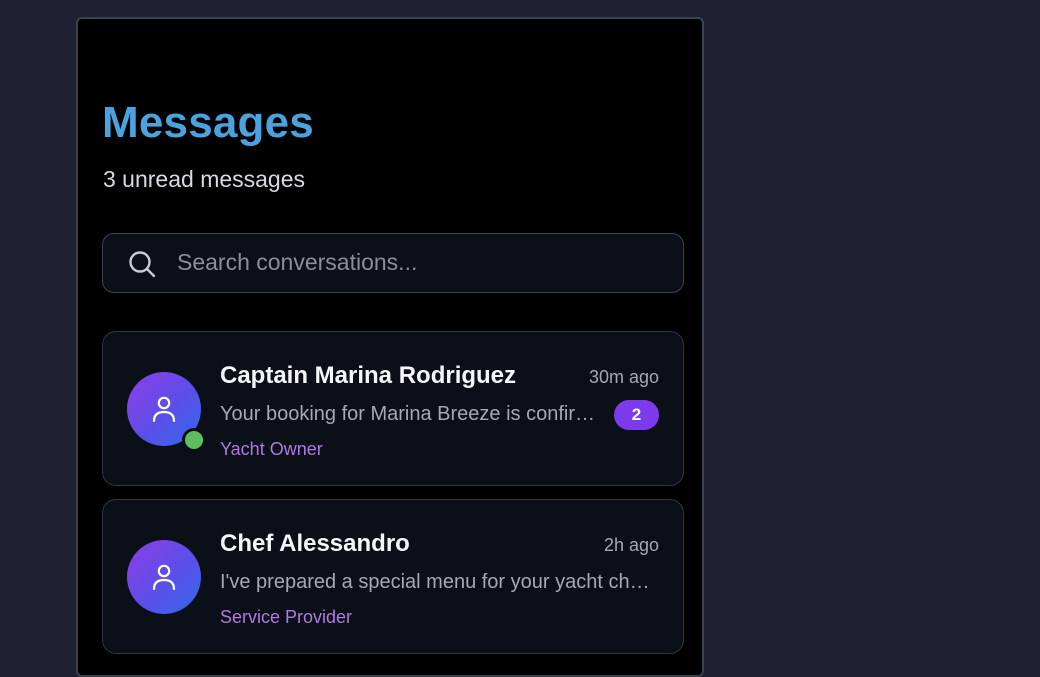 The width and height of the screenshot is (1040, 677). I want to click on avatar, so click(164, 577).